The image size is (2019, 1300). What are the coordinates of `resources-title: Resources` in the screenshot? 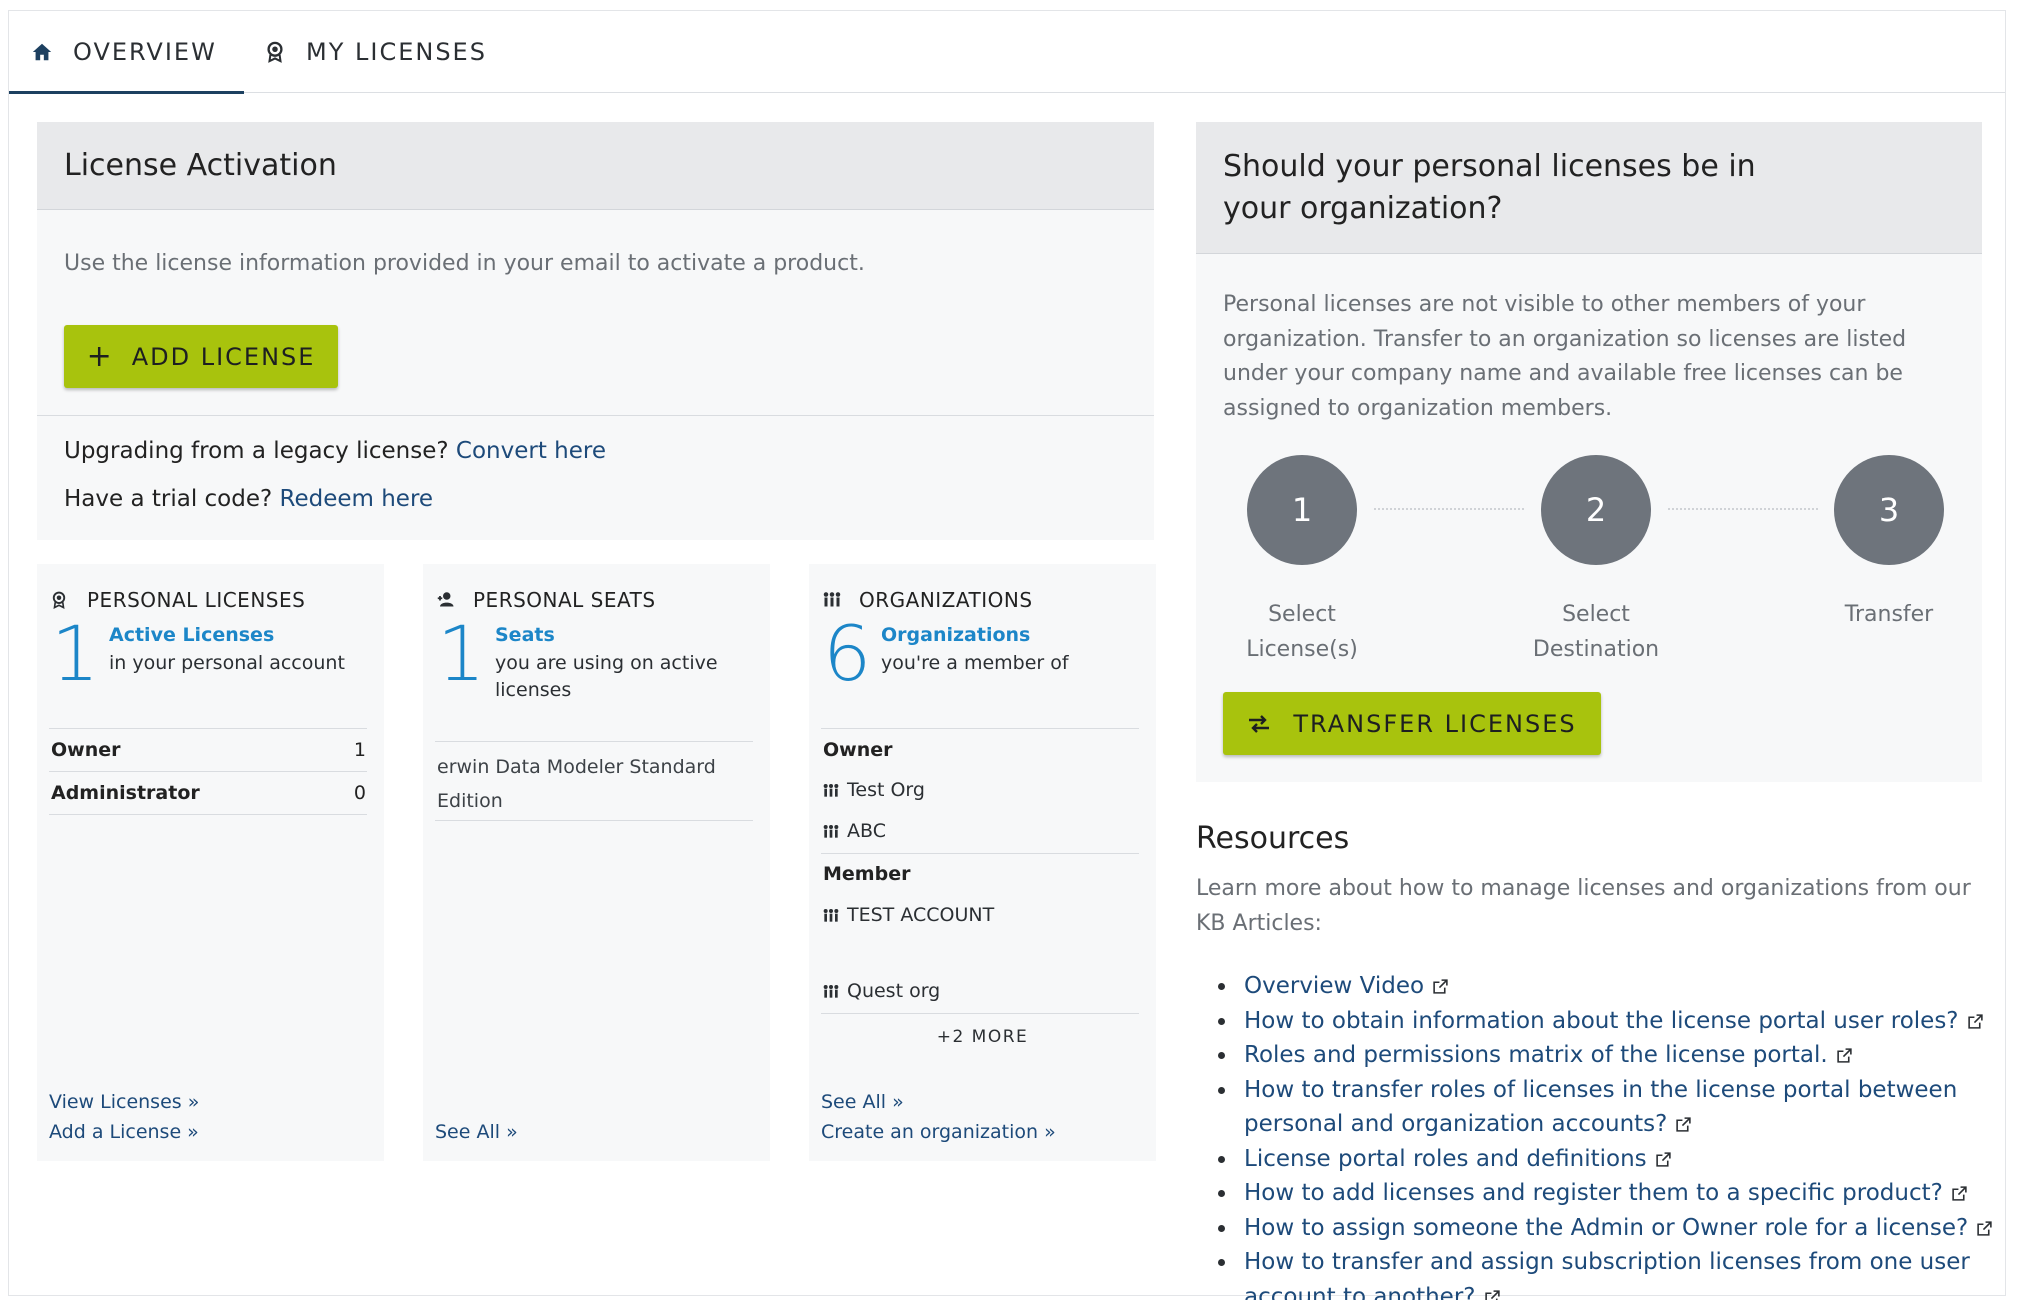 It's located at (1273, 838).